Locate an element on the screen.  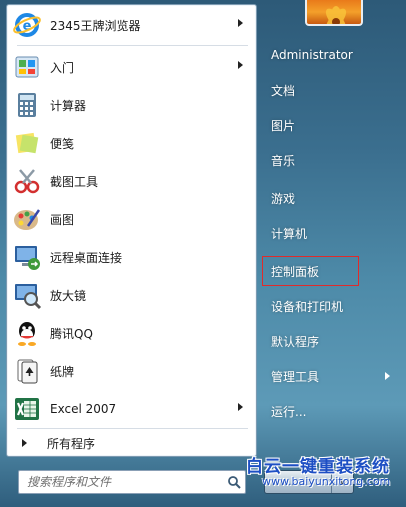
right-menu-label: 音乐 is located at coordinates (283, 160).